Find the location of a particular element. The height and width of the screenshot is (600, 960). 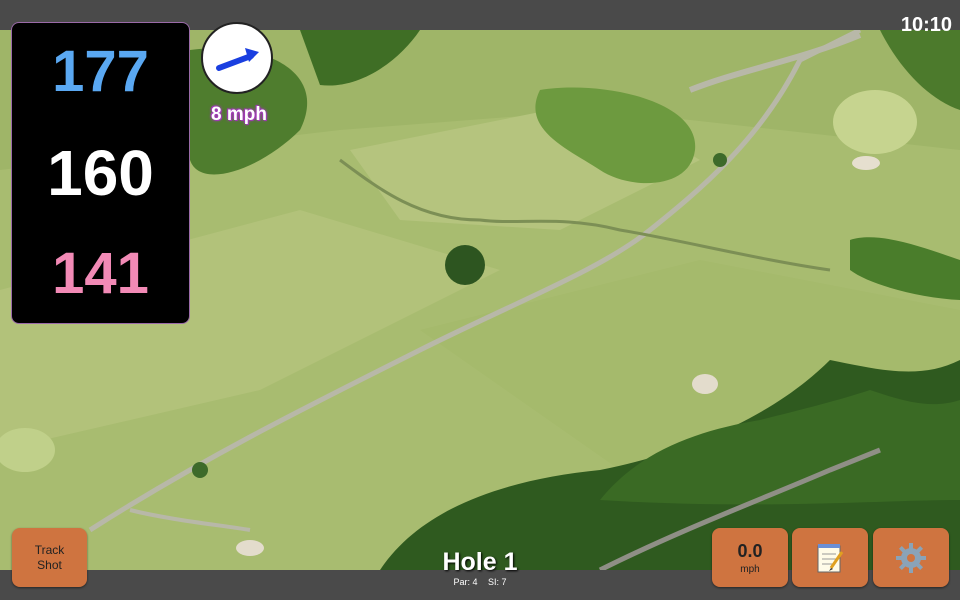

gear-icon is located at coordinates (911, 557).